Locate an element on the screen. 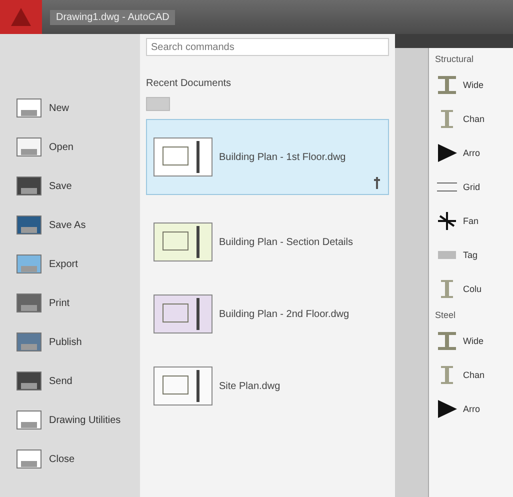 Image resolution: width=513 pixels, height=497 pixels. recent-document: Building Plan - 1st Floor.dwg is located at coordinates (267, 157).